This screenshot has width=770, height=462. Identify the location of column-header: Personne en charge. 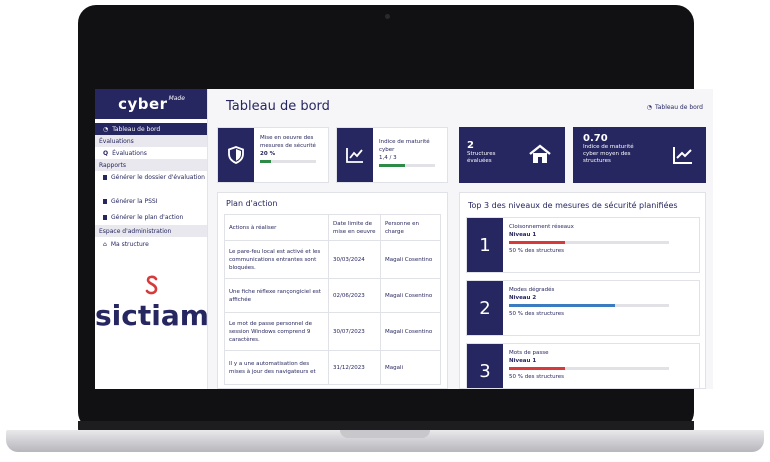
(410, 227).